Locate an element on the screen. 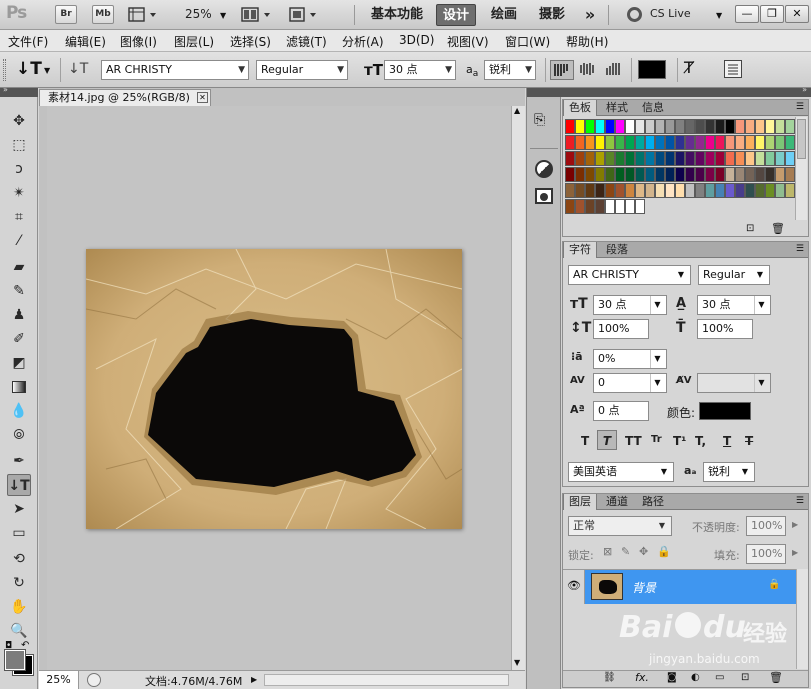 This screenshot has height=689, width=811. history-brush-tool: ✐ is located at coordinates (19, 339).